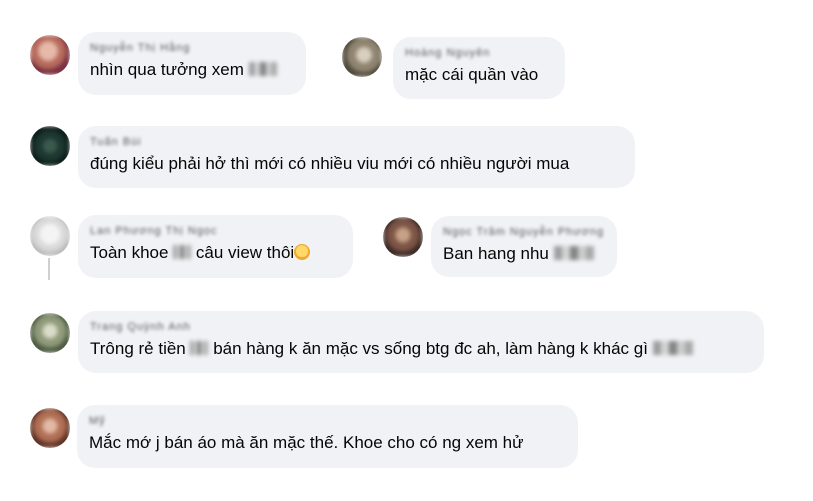 The width and height of the screenshot is (813, 501). I want to click on comment-author: Nguyễn Thị Hằng, so click(192, 48).